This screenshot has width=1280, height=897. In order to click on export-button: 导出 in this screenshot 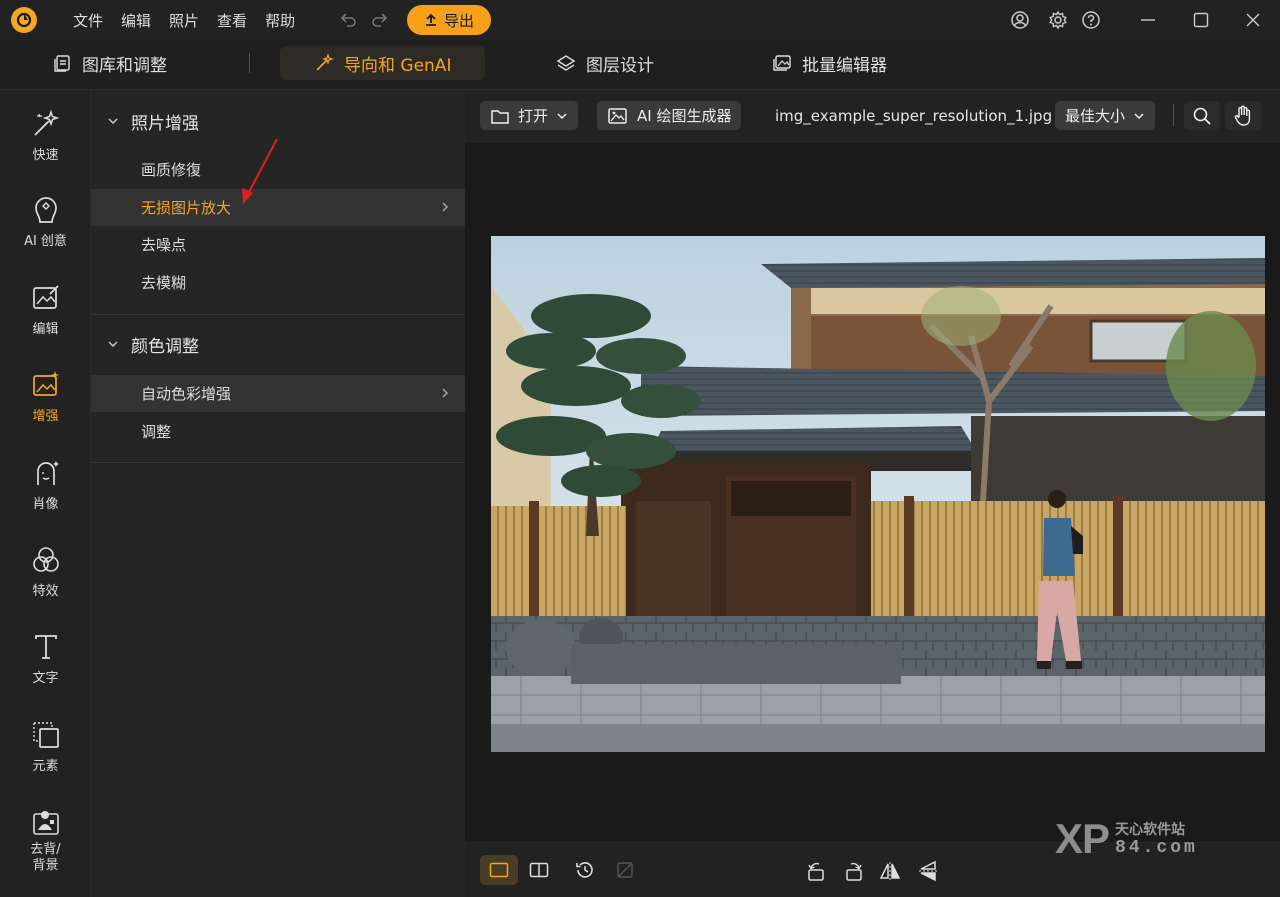, I will do `click(449, 20)`.